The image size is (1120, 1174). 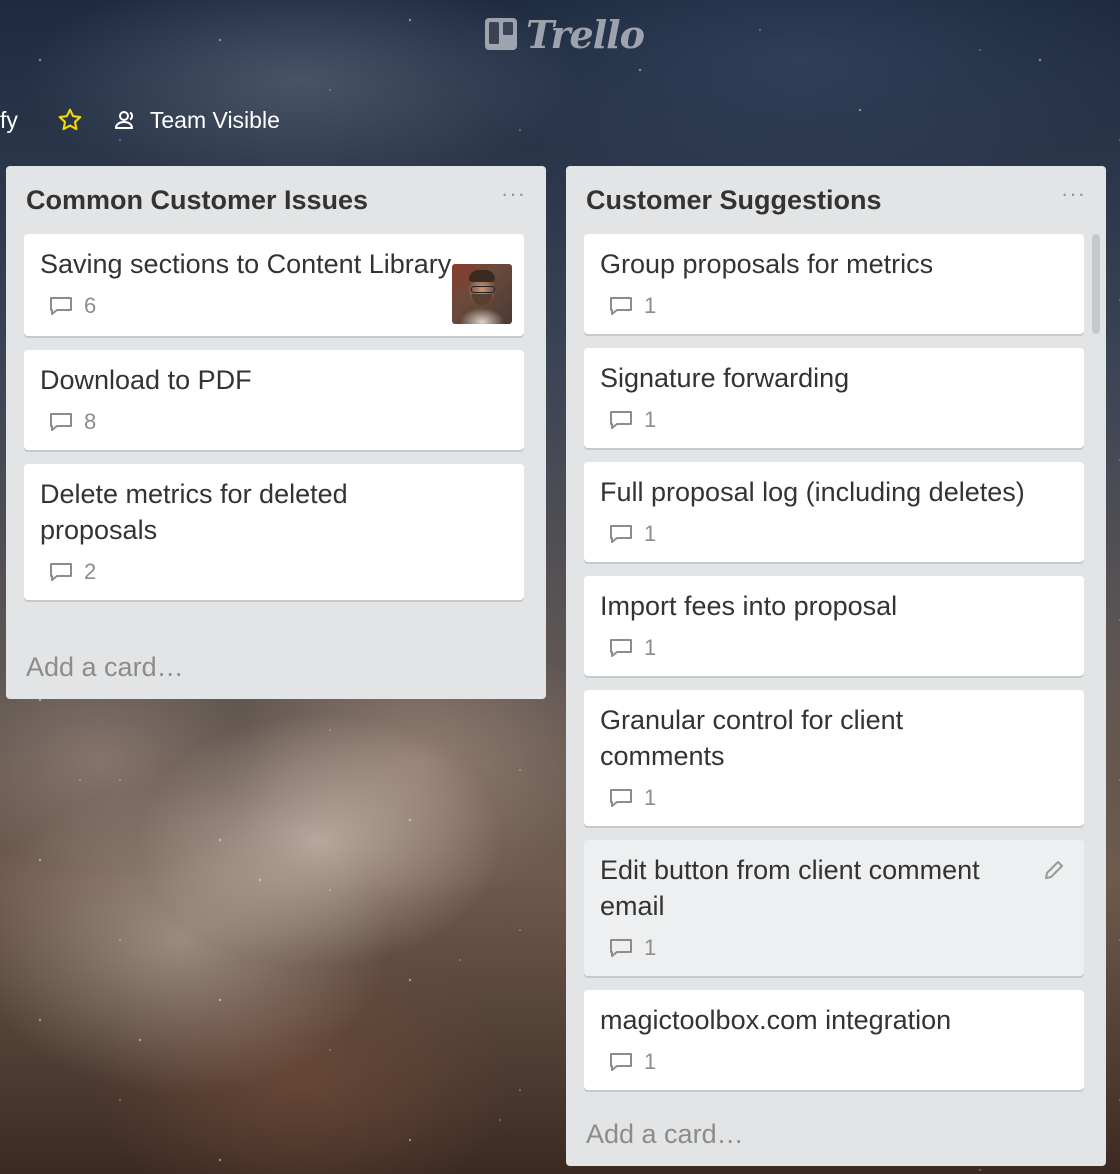 What do you see at coordinates (834, 398) in the screenshot?
I see `card: Signature forwarding 1` at bounding box center [834, 398].